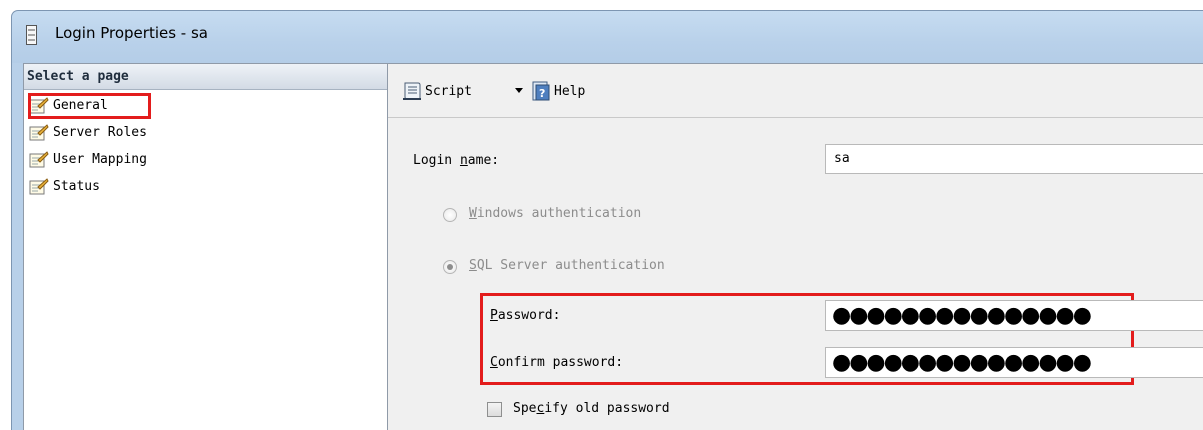 The image size is (1203, 430). What do you see at coordinates (570, 91) in the screenshot?
I see `help-label: Help` at bounding box center [570, 91].